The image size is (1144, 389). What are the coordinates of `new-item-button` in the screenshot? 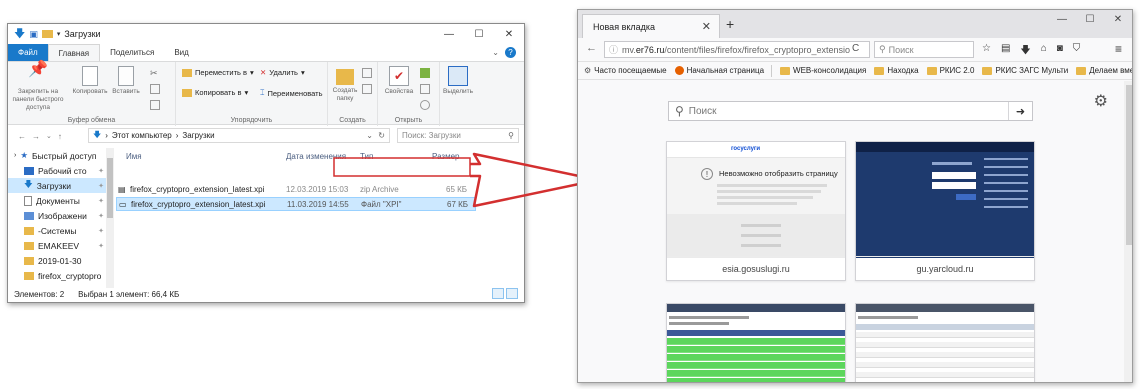 It's located at (367, 73).